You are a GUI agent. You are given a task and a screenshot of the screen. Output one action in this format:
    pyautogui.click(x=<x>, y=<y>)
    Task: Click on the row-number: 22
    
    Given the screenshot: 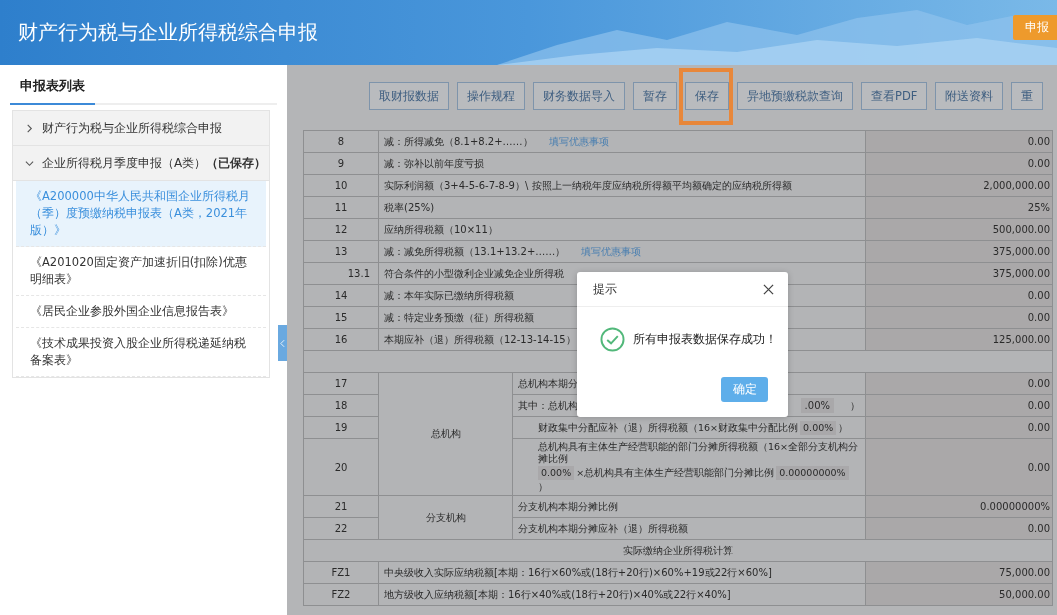 What is the action you would take?
    pyautogui.click(x=341, y=528)
    